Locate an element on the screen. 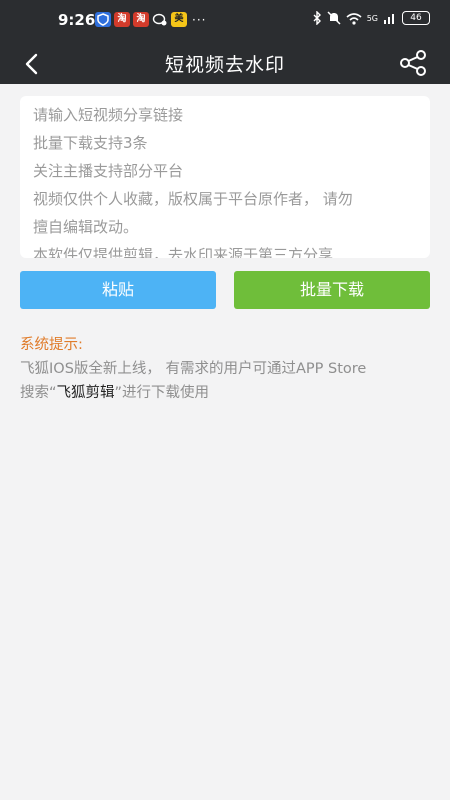 This screenshot has width=450, height=800. hint-line: 本软件仅提供剪辑，去水印来源于第三方分享 is located at coordinates (183, 252).